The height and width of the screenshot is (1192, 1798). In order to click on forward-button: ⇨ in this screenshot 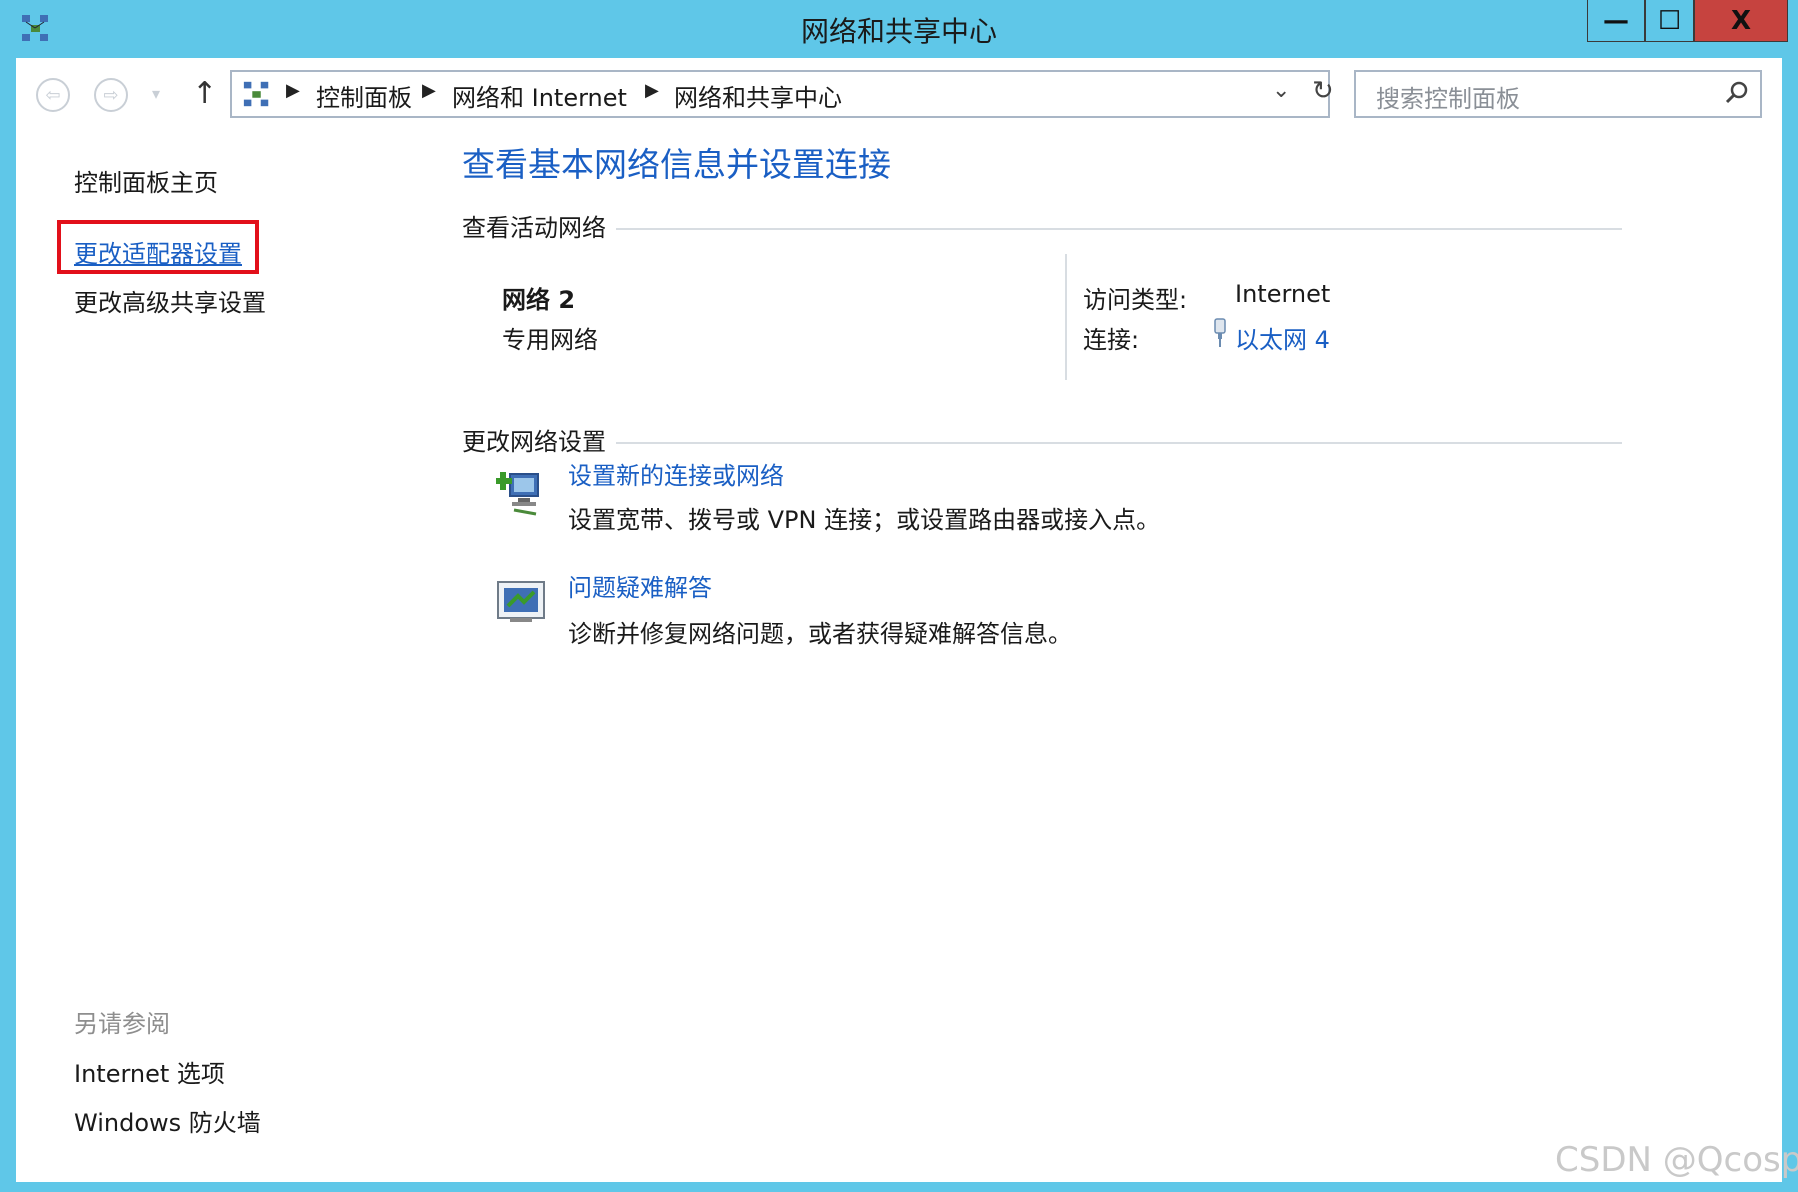, I will do `click(111, 95)`.